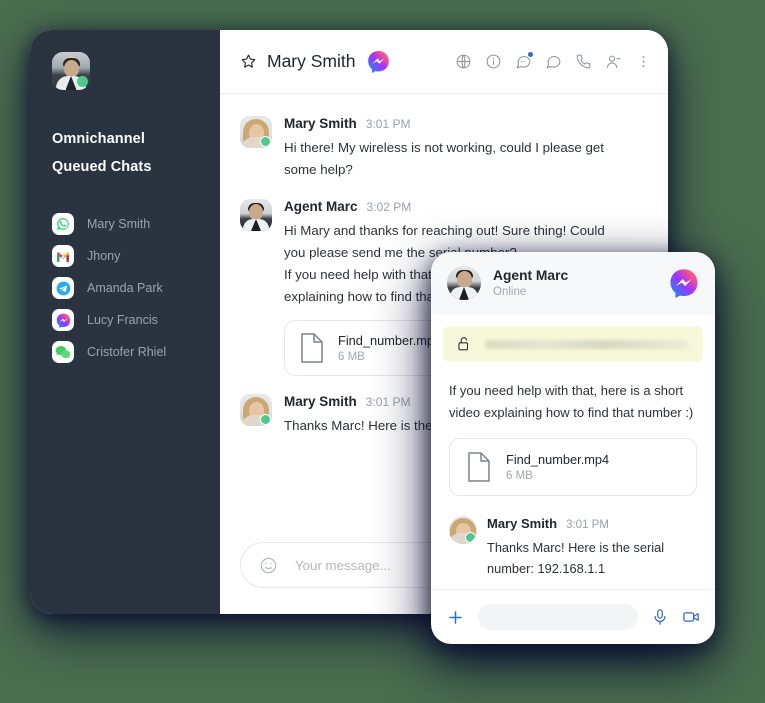 The image size is (765, 703). I want to click on privacy-notice-bar, so click(573, 344).